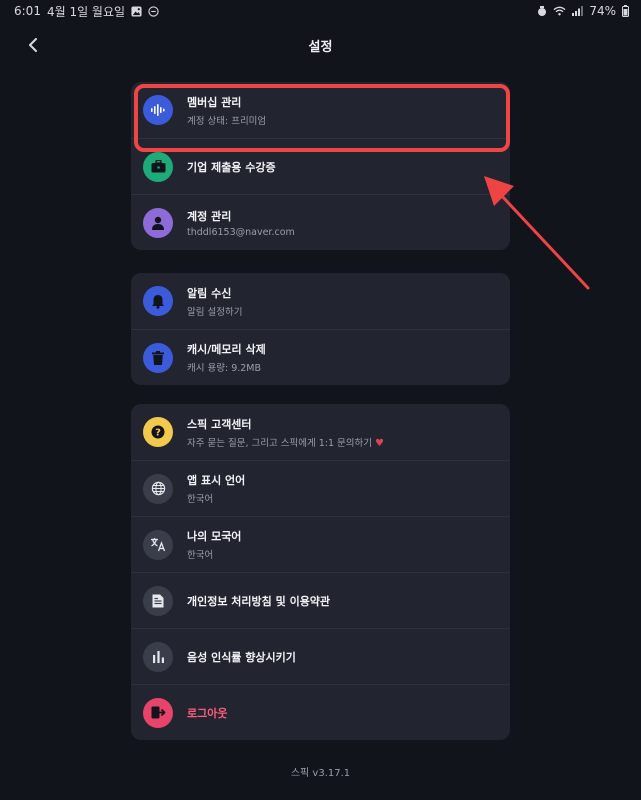  I want to click on settings-item-support: ? 스픽 고객센터 자주 묻는 질문, 그리고 스픽에게 1:1 문의하기 ♥, so click(320, 432).